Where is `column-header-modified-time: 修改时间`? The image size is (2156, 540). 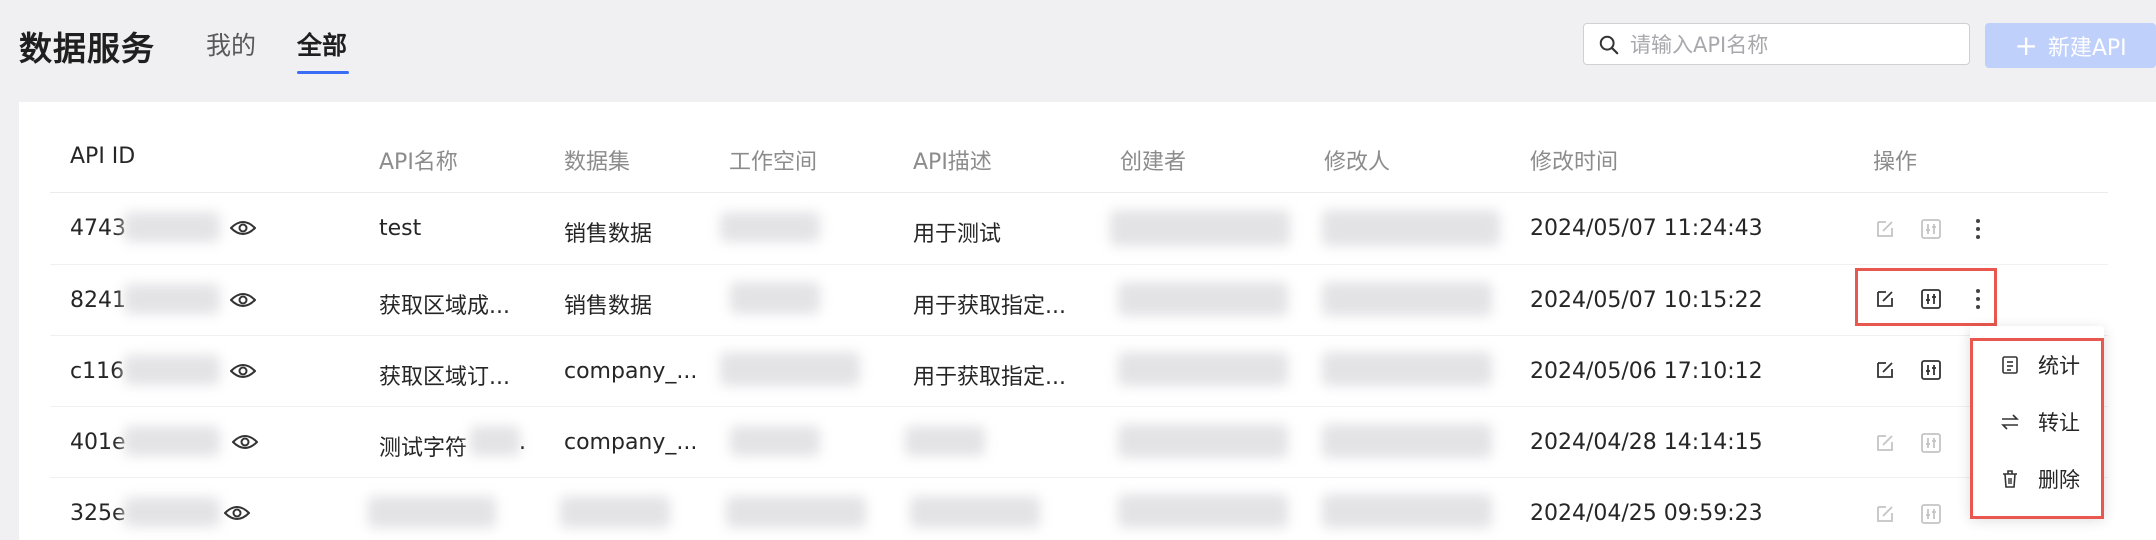 column-header-modified-time: 修改时间 is located at coordinates (1574, 162).